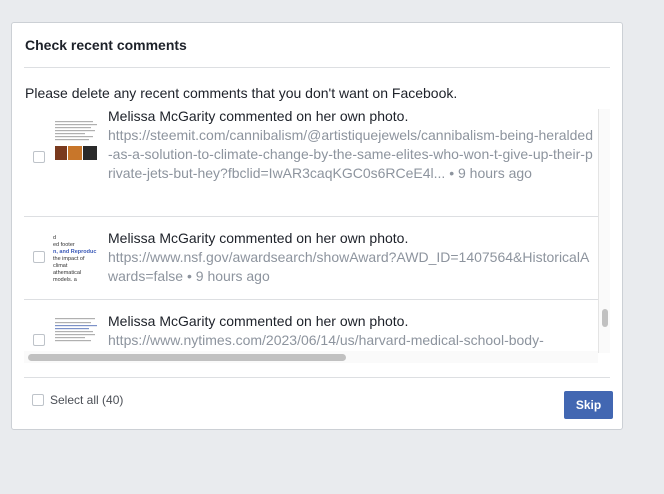 This screenshot has height=494, width=664. Describe the element at coordinates (55, 238) in the screenshot. I see `thumbnail-text: d` at that location.